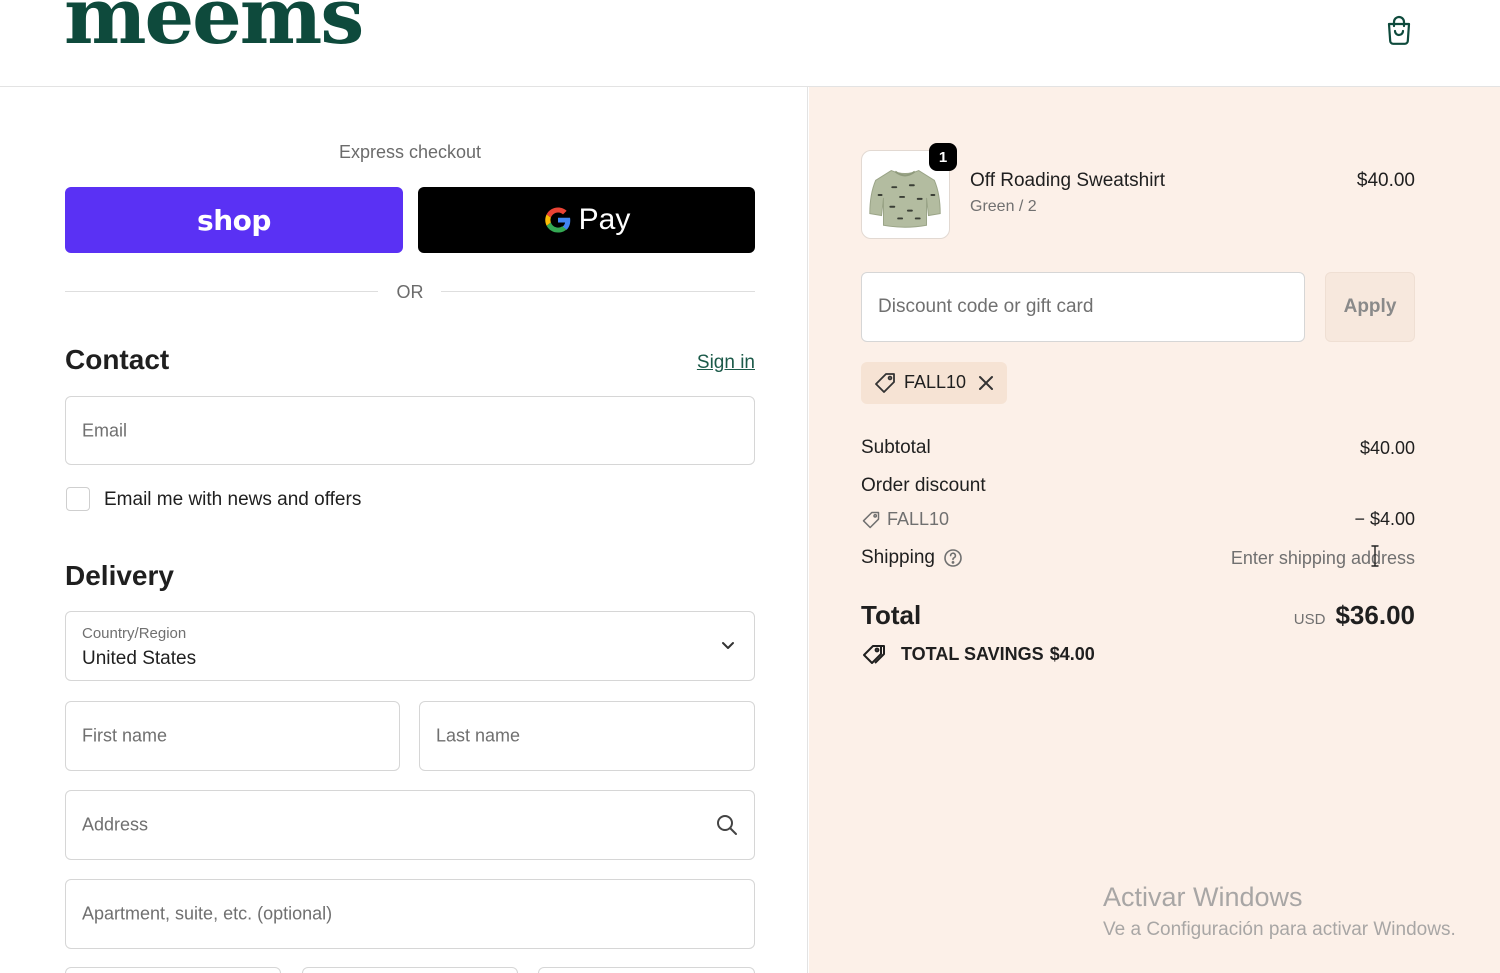 Image resolution: width=1500 pixels, height=973 pixels. I want to click on shipping-label: Shipping, so click(898, 557).